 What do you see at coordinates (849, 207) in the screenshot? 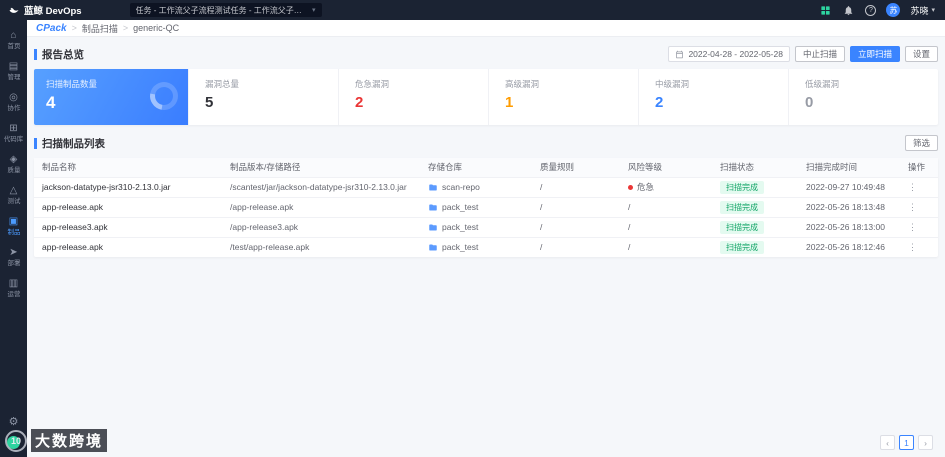
I see `finish-time: 2022-05-26 18:13:48` at bounding box center [849, 207].